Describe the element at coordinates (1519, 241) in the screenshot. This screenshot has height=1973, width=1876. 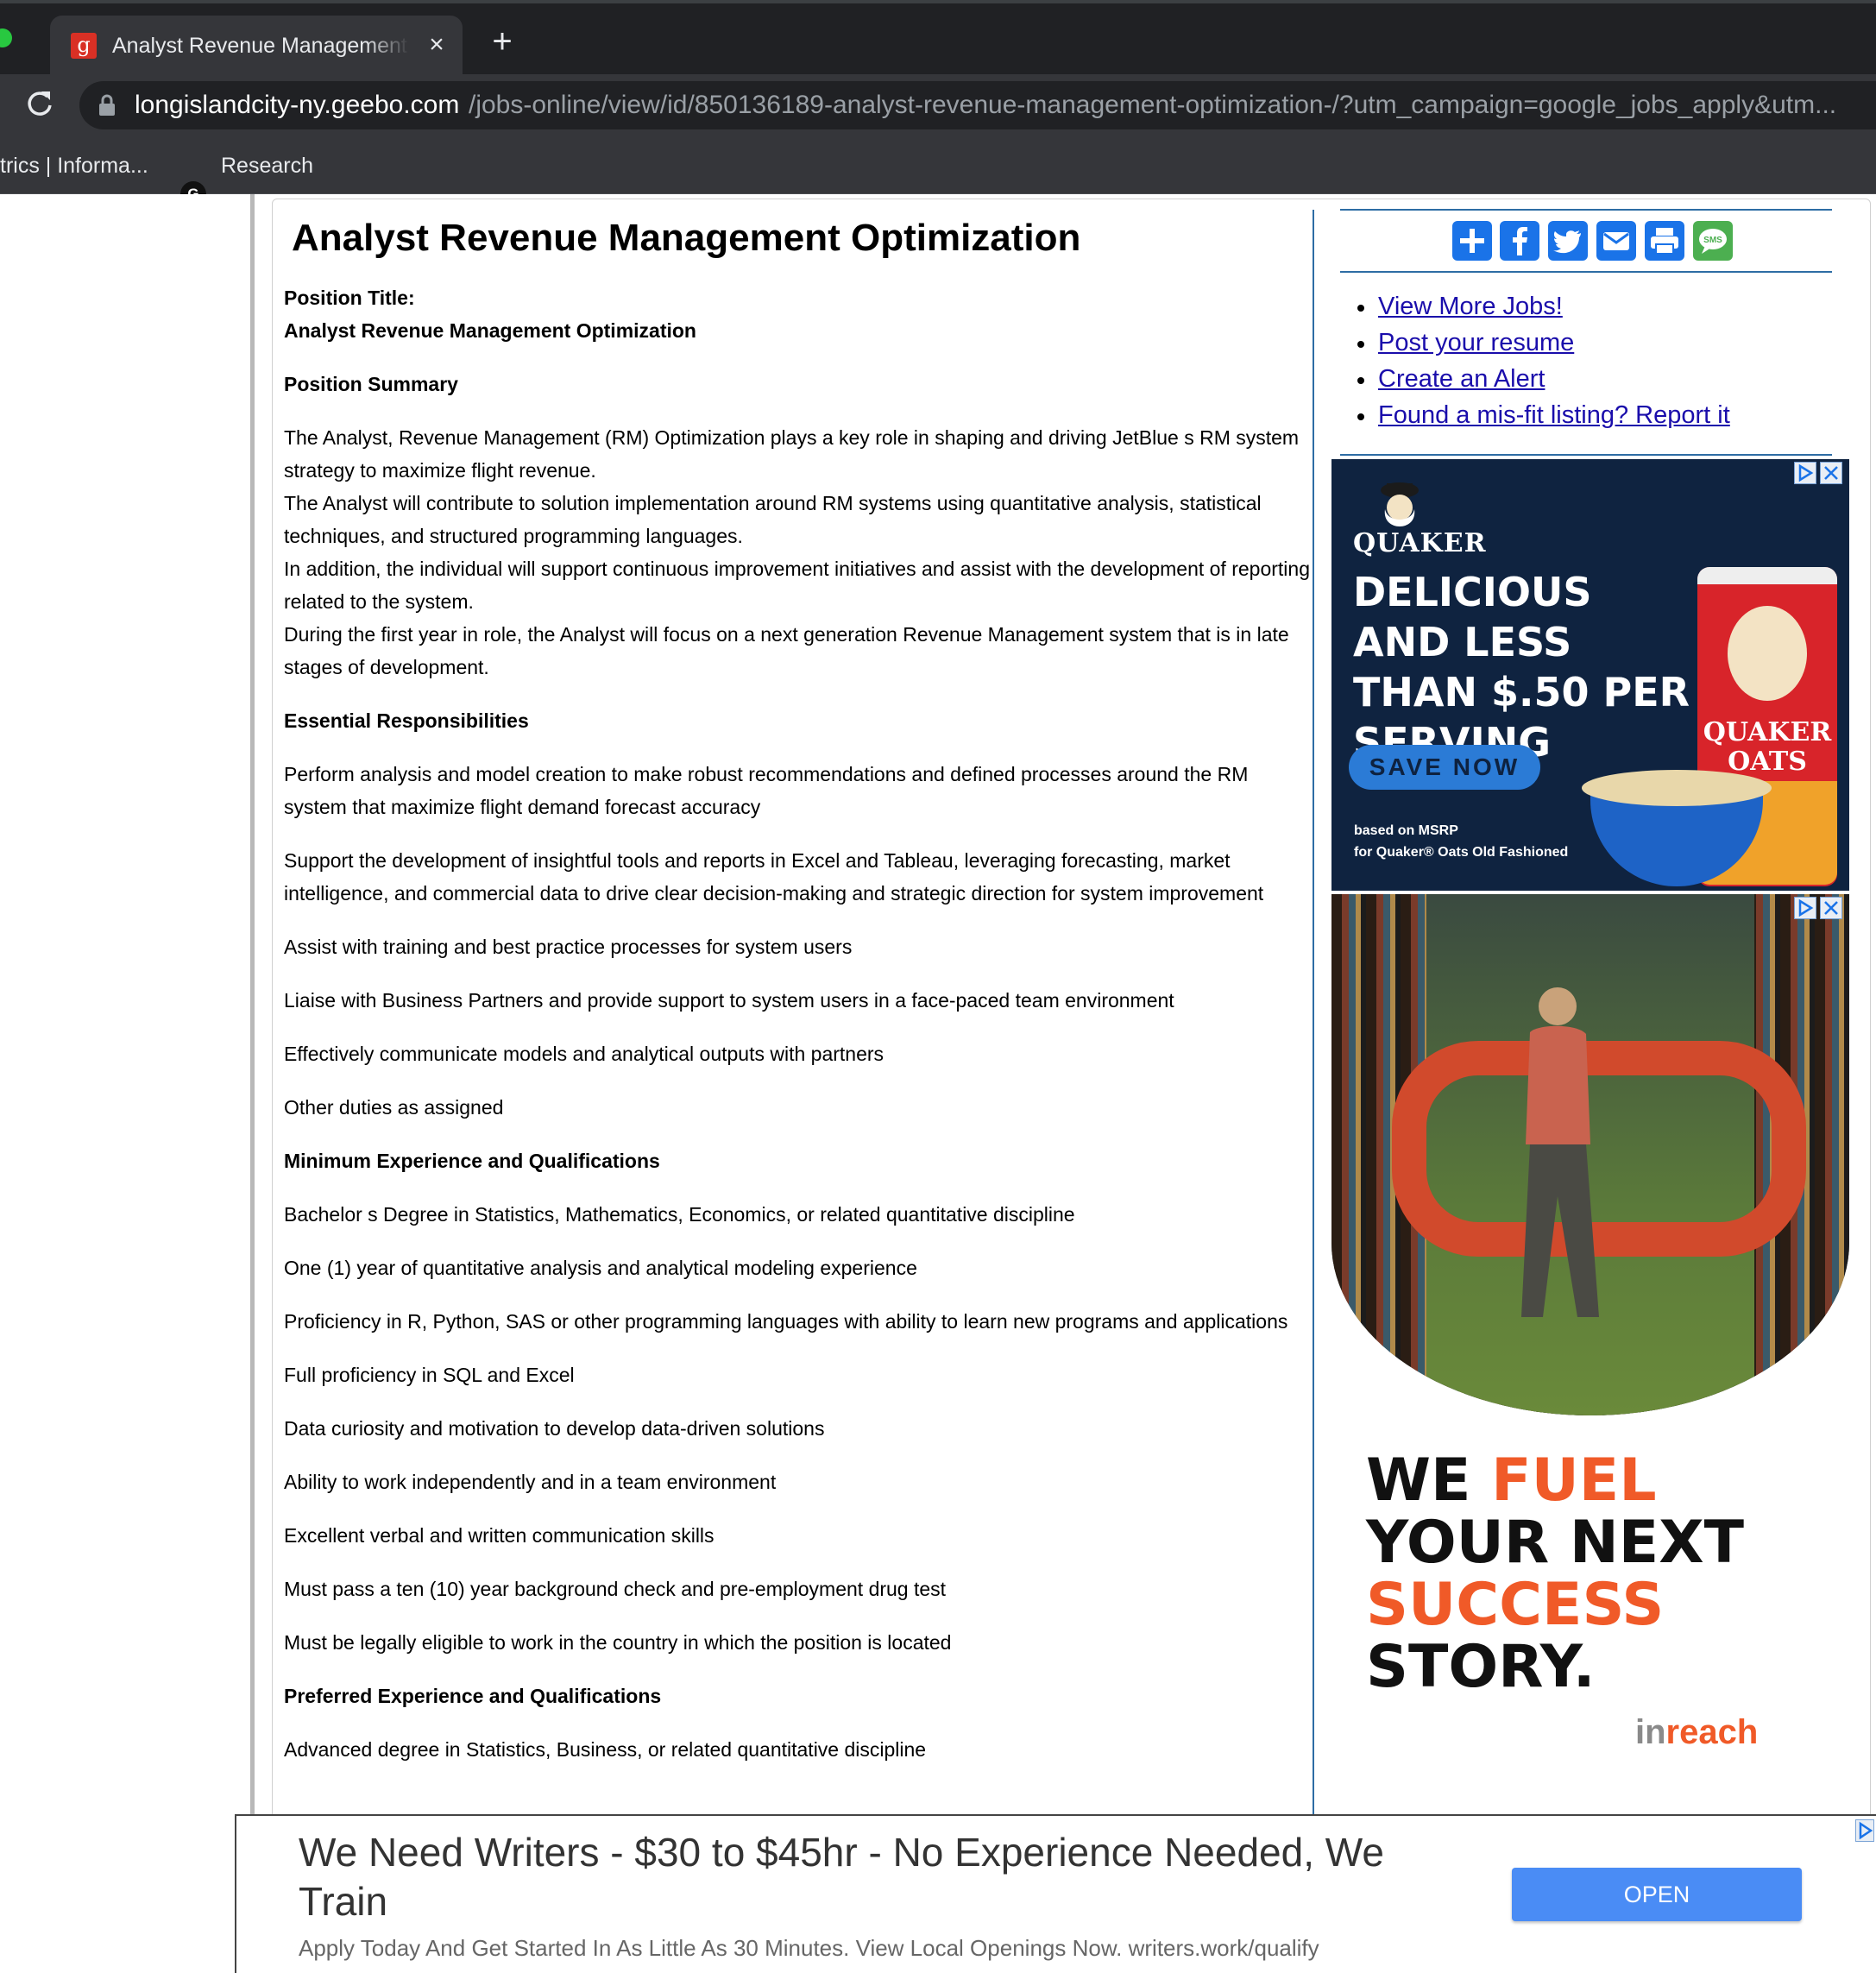
I see `facebook-icon` at that location.